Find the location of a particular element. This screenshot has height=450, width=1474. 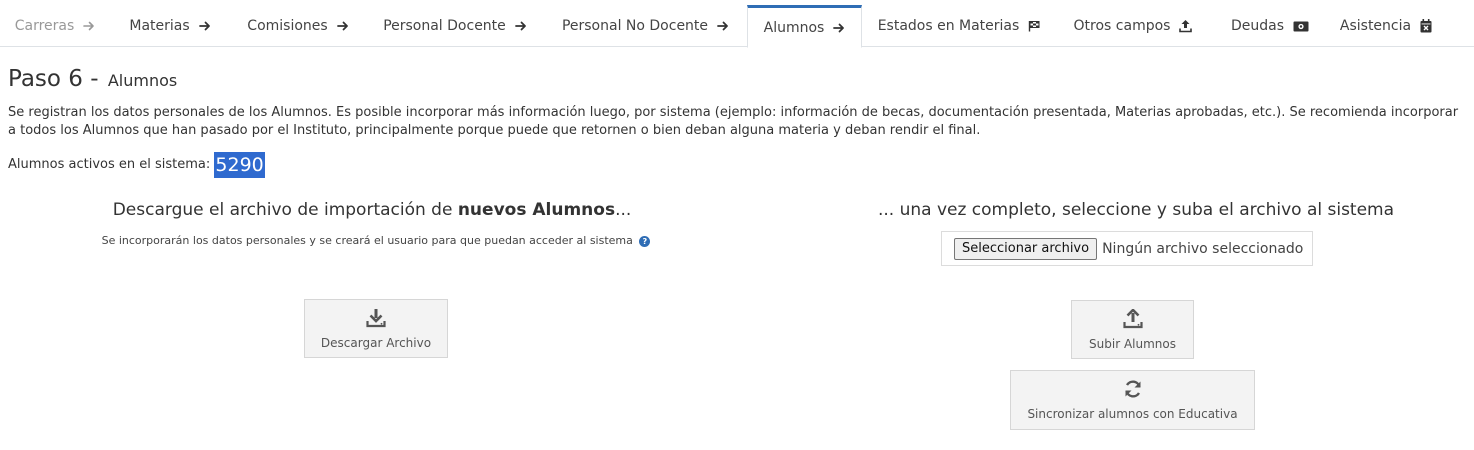

tab-label: Asistencia is located at coordinates (1375, 26).